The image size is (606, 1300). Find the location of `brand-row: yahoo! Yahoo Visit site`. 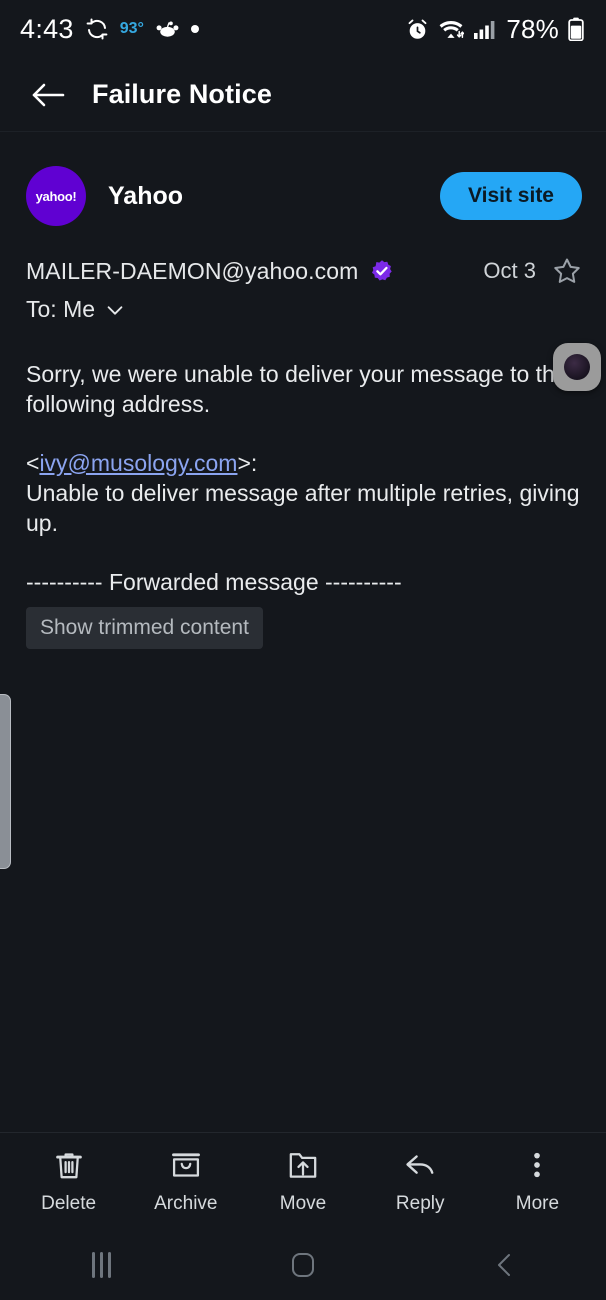

brand-row: yahoo! Yahoo Visit site is located at coordinates (303, 179).